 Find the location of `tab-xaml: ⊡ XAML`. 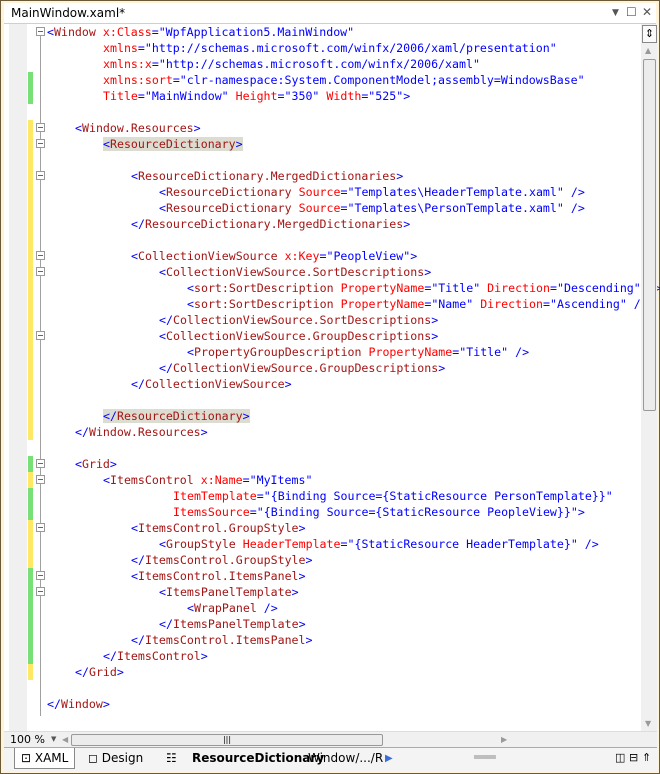

tab-xaml: ⊡ XAML is located at coordinates (45, 758).